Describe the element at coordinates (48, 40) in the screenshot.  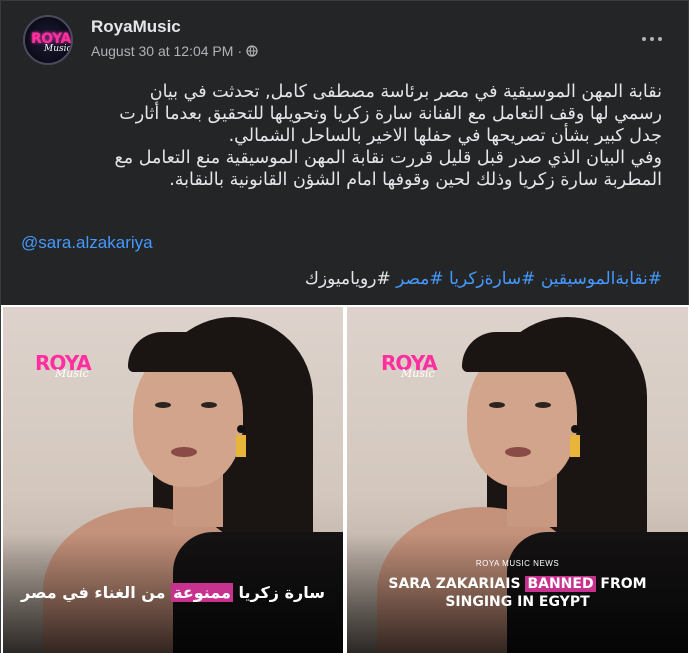
I see `page-avatar: ROYA Music` at that location.